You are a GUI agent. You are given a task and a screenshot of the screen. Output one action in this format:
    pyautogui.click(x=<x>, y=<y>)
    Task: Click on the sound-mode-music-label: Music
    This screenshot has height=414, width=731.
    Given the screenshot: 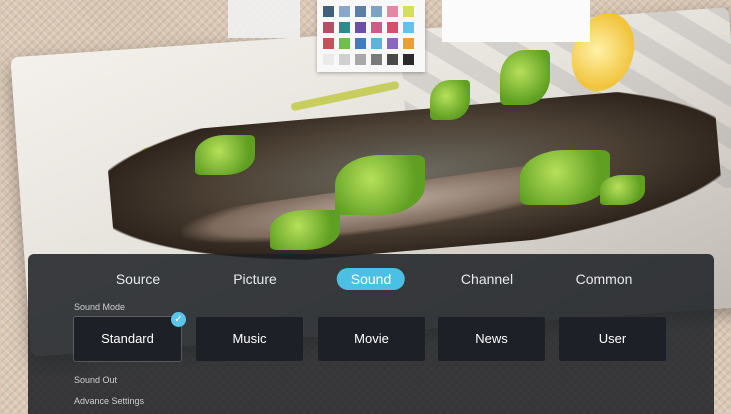 What is the action you would take?
    pyautogui.click(x=249, y=338)
    